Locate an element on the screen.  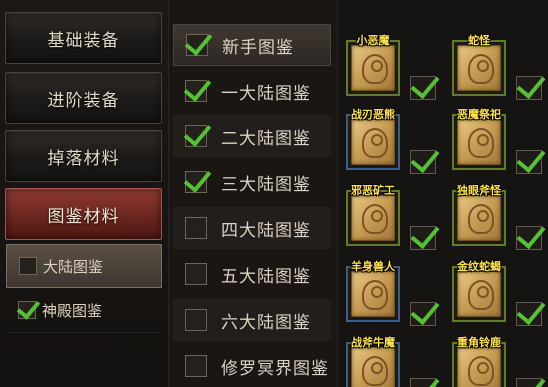
map-row-label: 三大陆图鉴 is located at coordinates (266, 184).